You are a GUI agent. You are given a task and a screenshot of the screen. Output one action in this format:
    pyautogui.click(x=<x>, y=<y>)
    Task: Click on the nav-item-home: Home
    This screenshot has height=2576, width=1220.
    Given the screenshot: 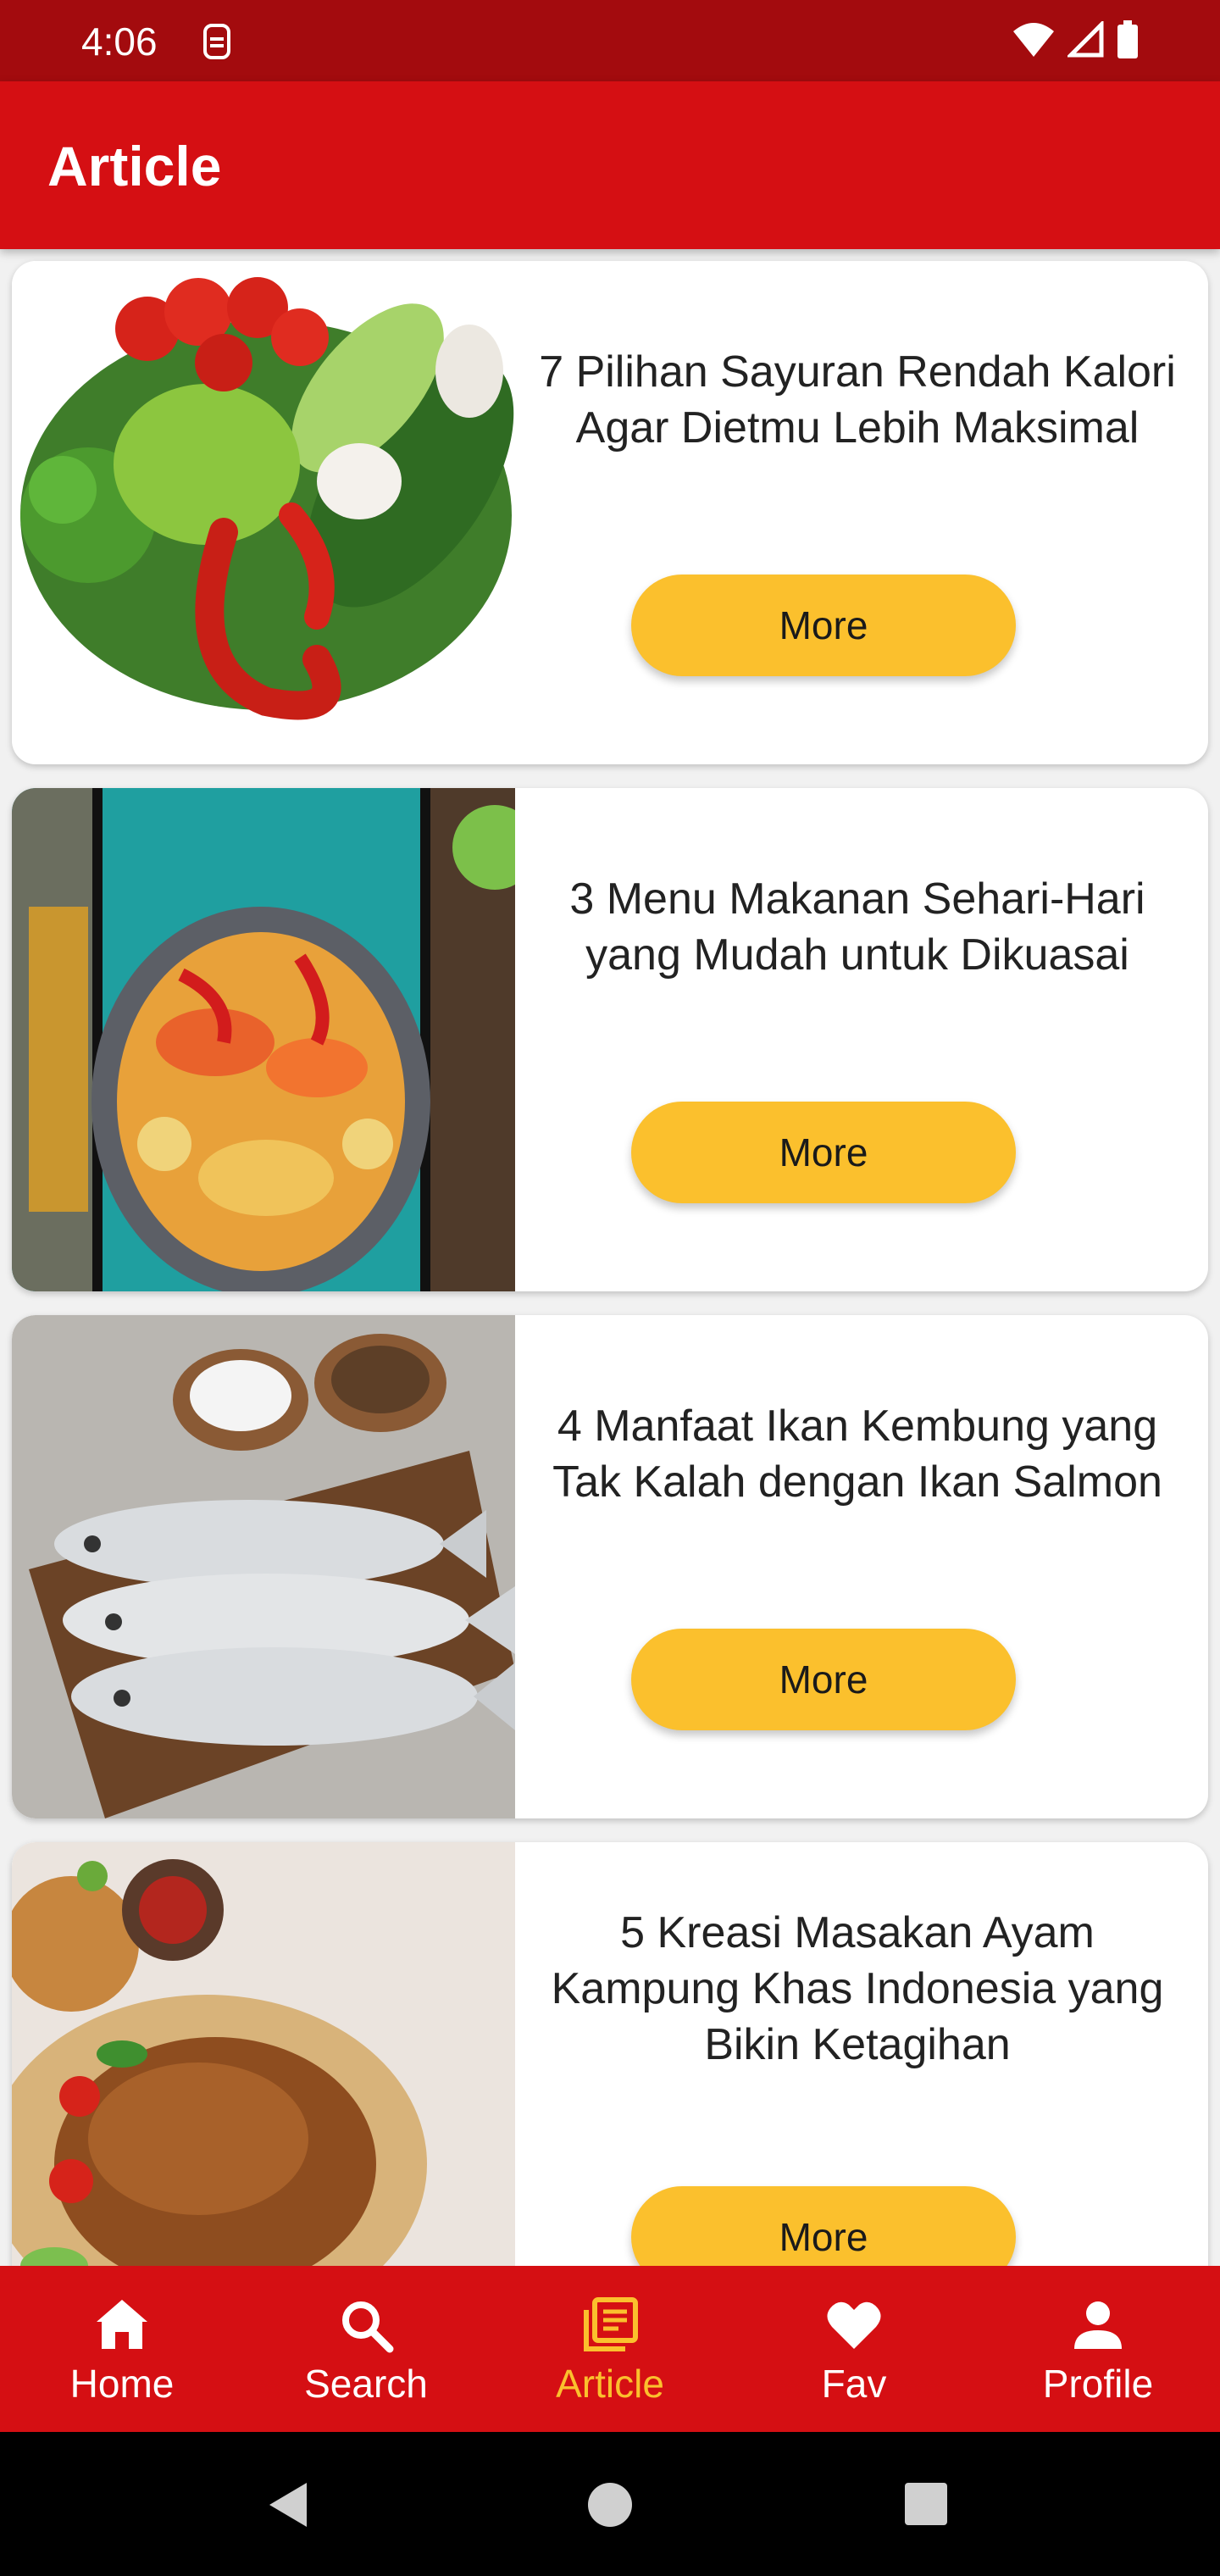 What is the action you would take?
    pyautogui.click(x=122, y=2349)
    